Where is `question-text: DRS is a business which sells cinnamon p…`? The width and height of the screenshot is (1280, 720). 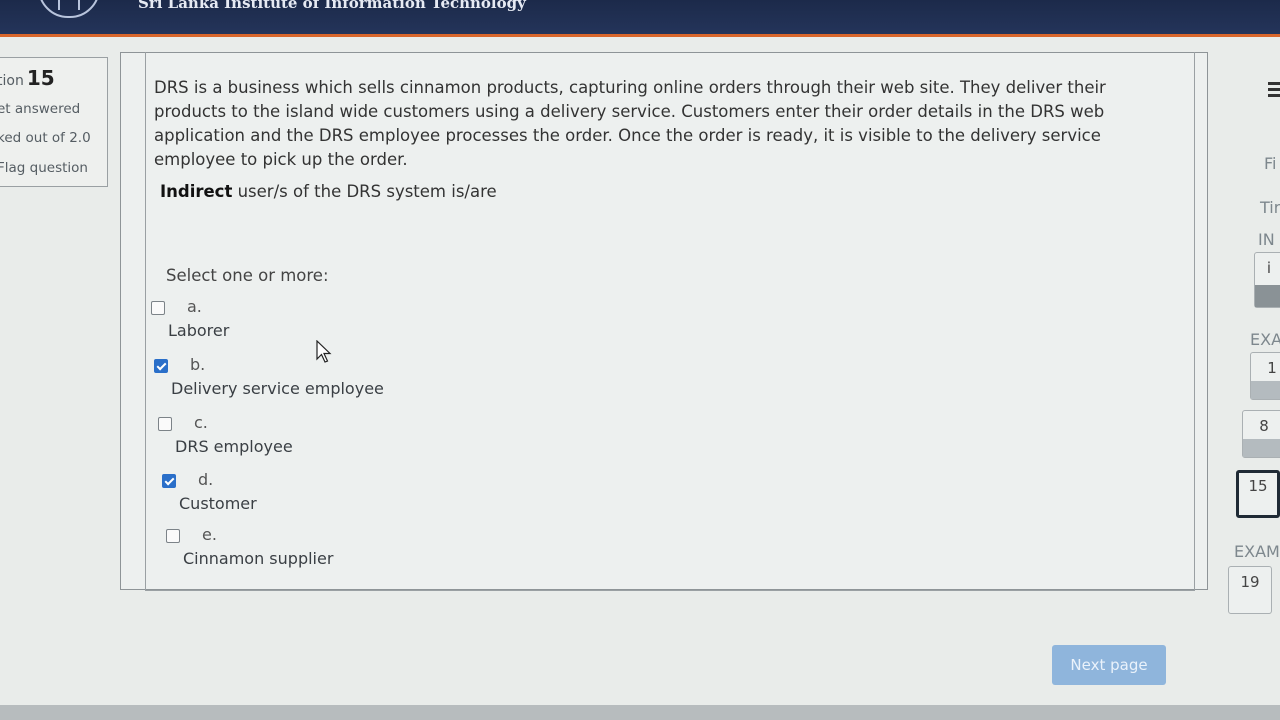
question-text: DRS is a business which sells cinnamon p… is located at coordinates (630, 123).